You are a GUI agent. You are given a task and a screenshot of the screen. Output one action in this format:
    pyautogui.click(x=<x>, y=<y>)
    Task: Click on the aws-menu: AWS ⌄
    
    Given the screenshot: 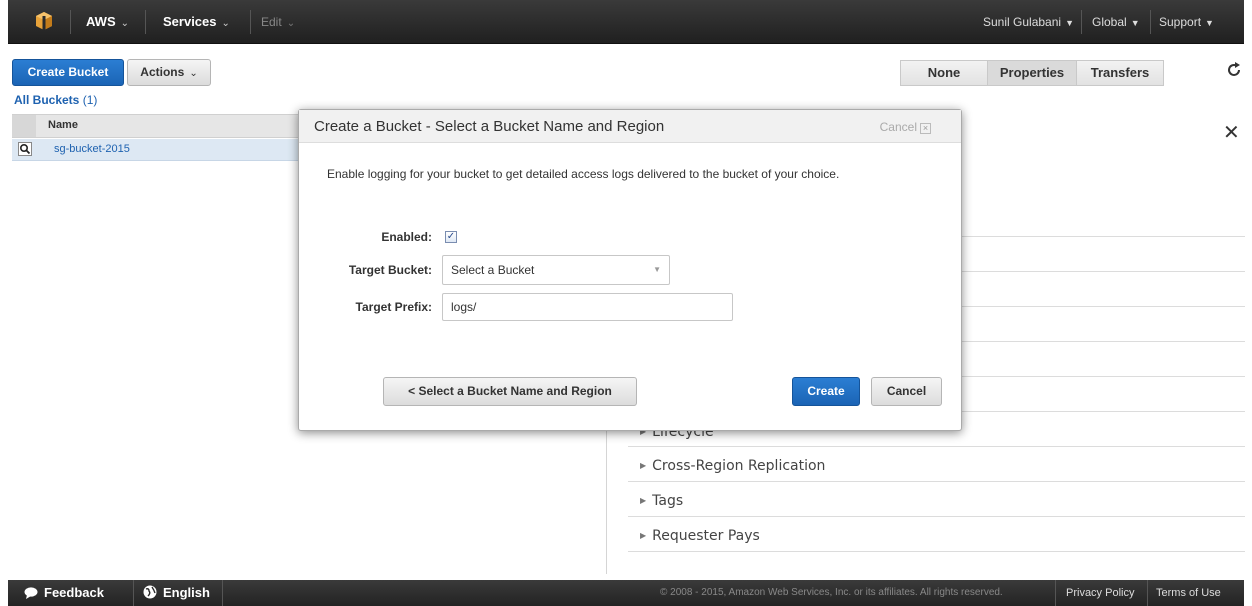 What is the action you would take?
    pyautogui.click(x=107, y=22)
    